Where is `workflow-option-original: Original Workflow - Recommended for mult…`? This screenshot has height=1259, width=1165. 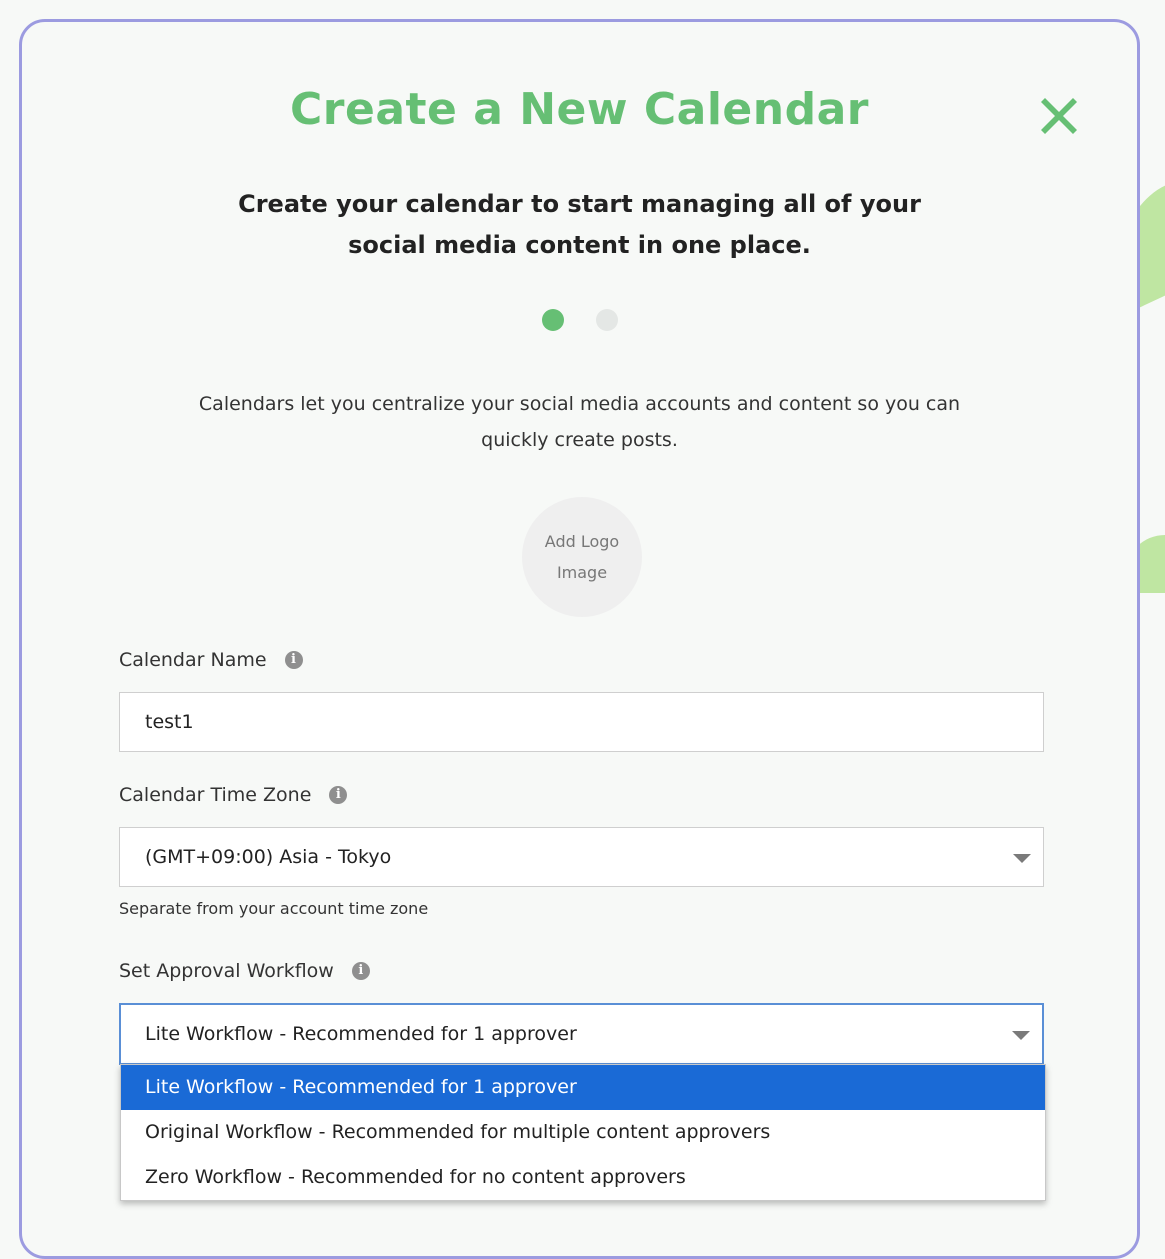
workflow-option-original: Original Workflow - Recommended for mult… is located at coordinates (583, 1132).